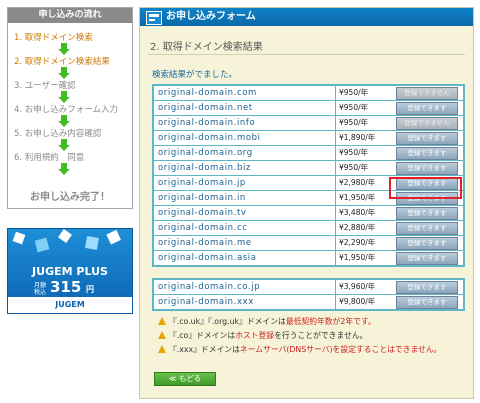 Image resolution: width=480 pixels, height=403 pixels. I want to click on note-uk: 『.co.uk』『.org.uk』ドメインは最低契約年数が2年です。, so click(267, 321).